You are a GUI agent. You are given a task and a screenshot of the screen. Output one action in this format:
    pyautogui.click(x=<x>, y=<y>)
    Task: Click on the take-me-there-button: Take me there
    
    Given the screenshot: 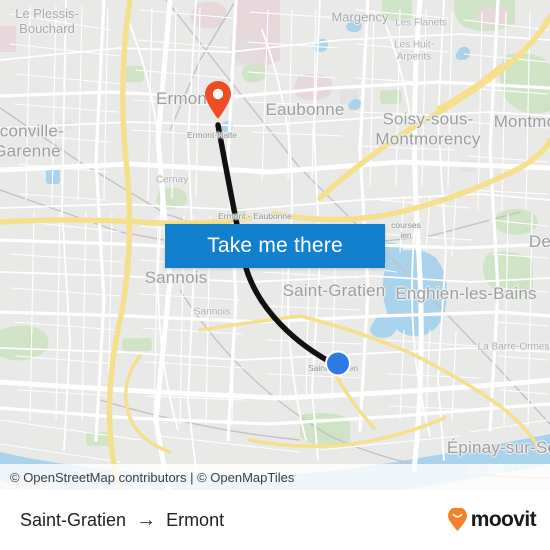 What is the action you would take?
    pyautogui.click(x=275, y=246)
    